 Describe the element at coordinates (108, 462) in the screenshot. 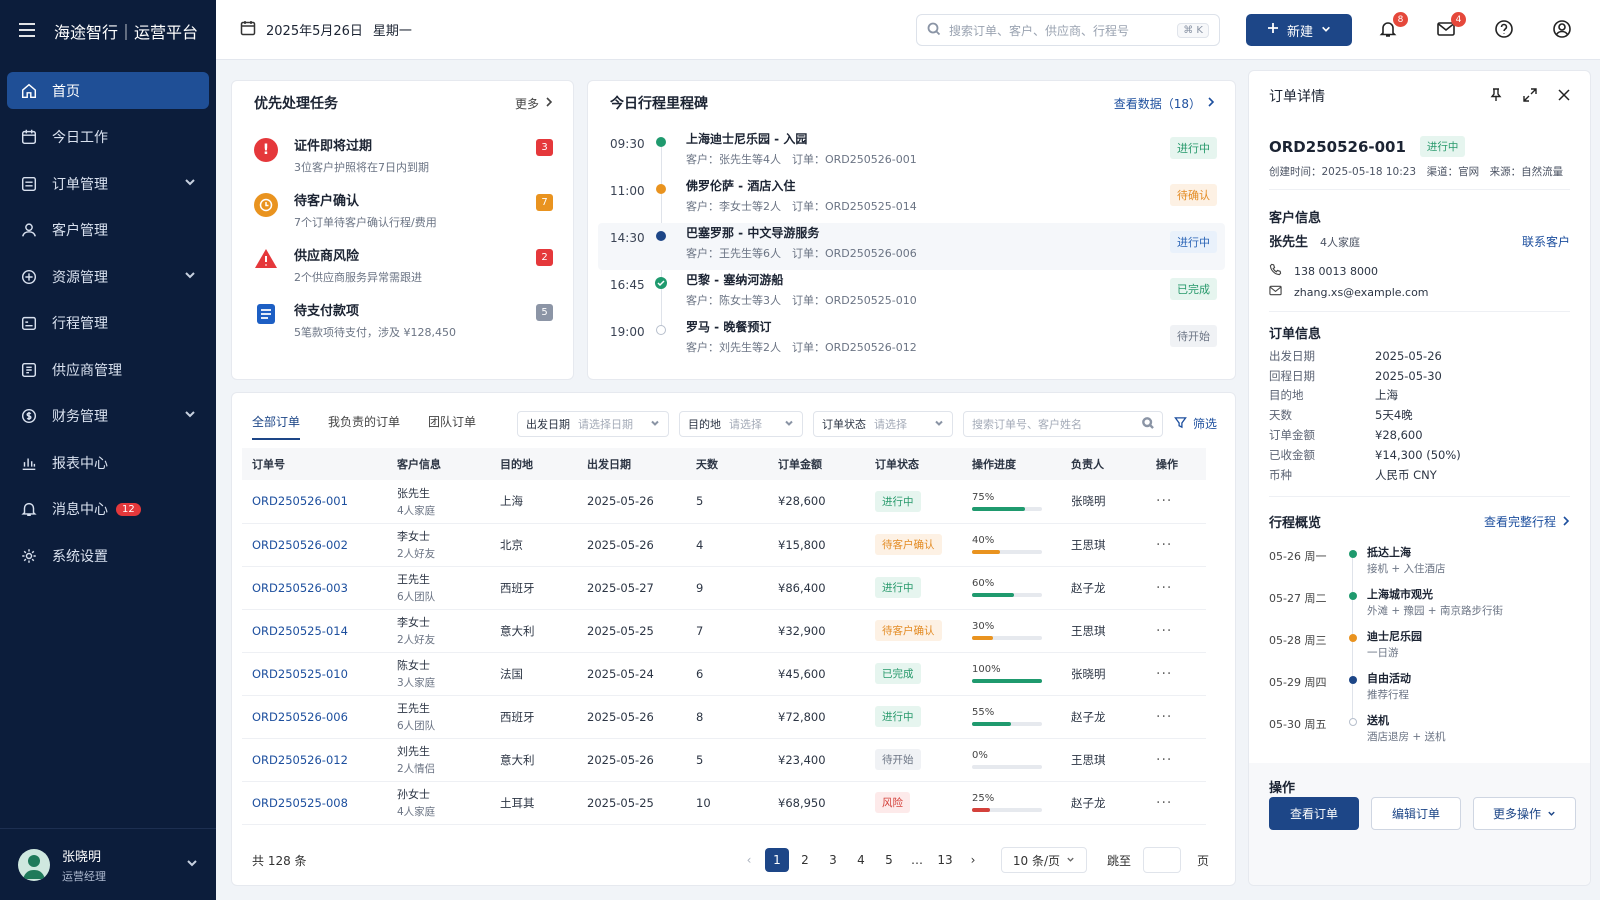

I see `sidebar-item-reports: 报表中心` at that location.